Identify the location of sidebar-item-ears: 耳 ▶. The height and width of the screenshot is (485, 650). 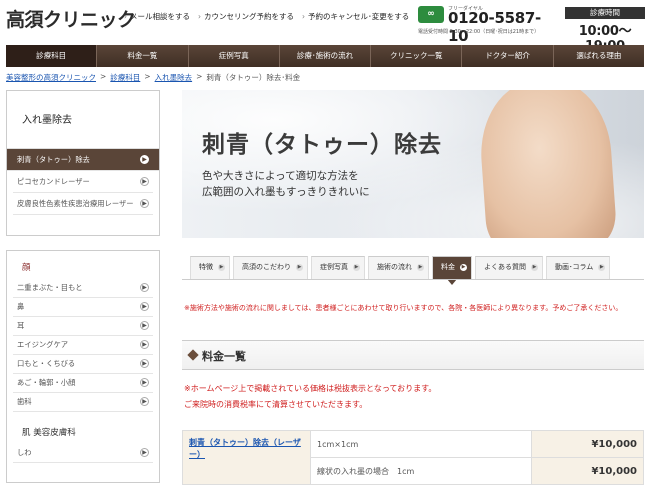
(83, 326).